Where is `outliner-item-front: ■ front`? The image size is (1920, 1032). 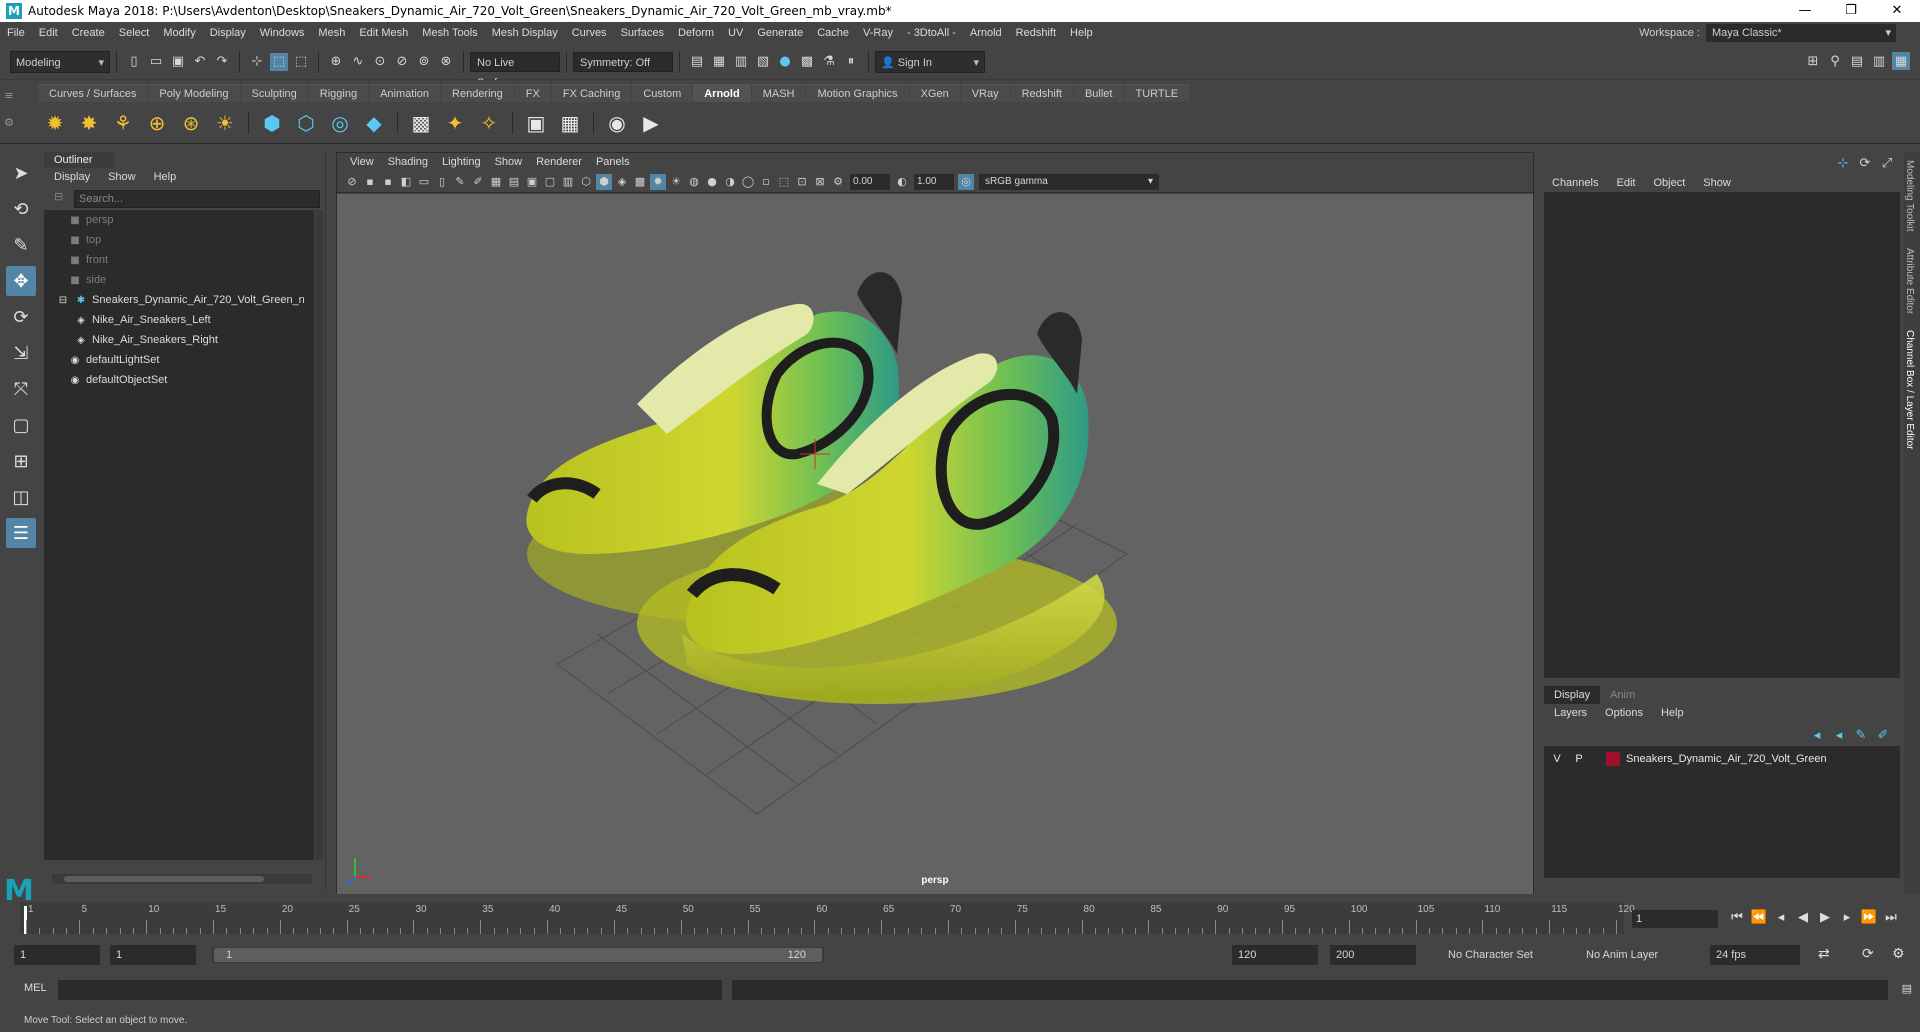 outliner-item-front: ■ front is located at coordinates (179, 260).